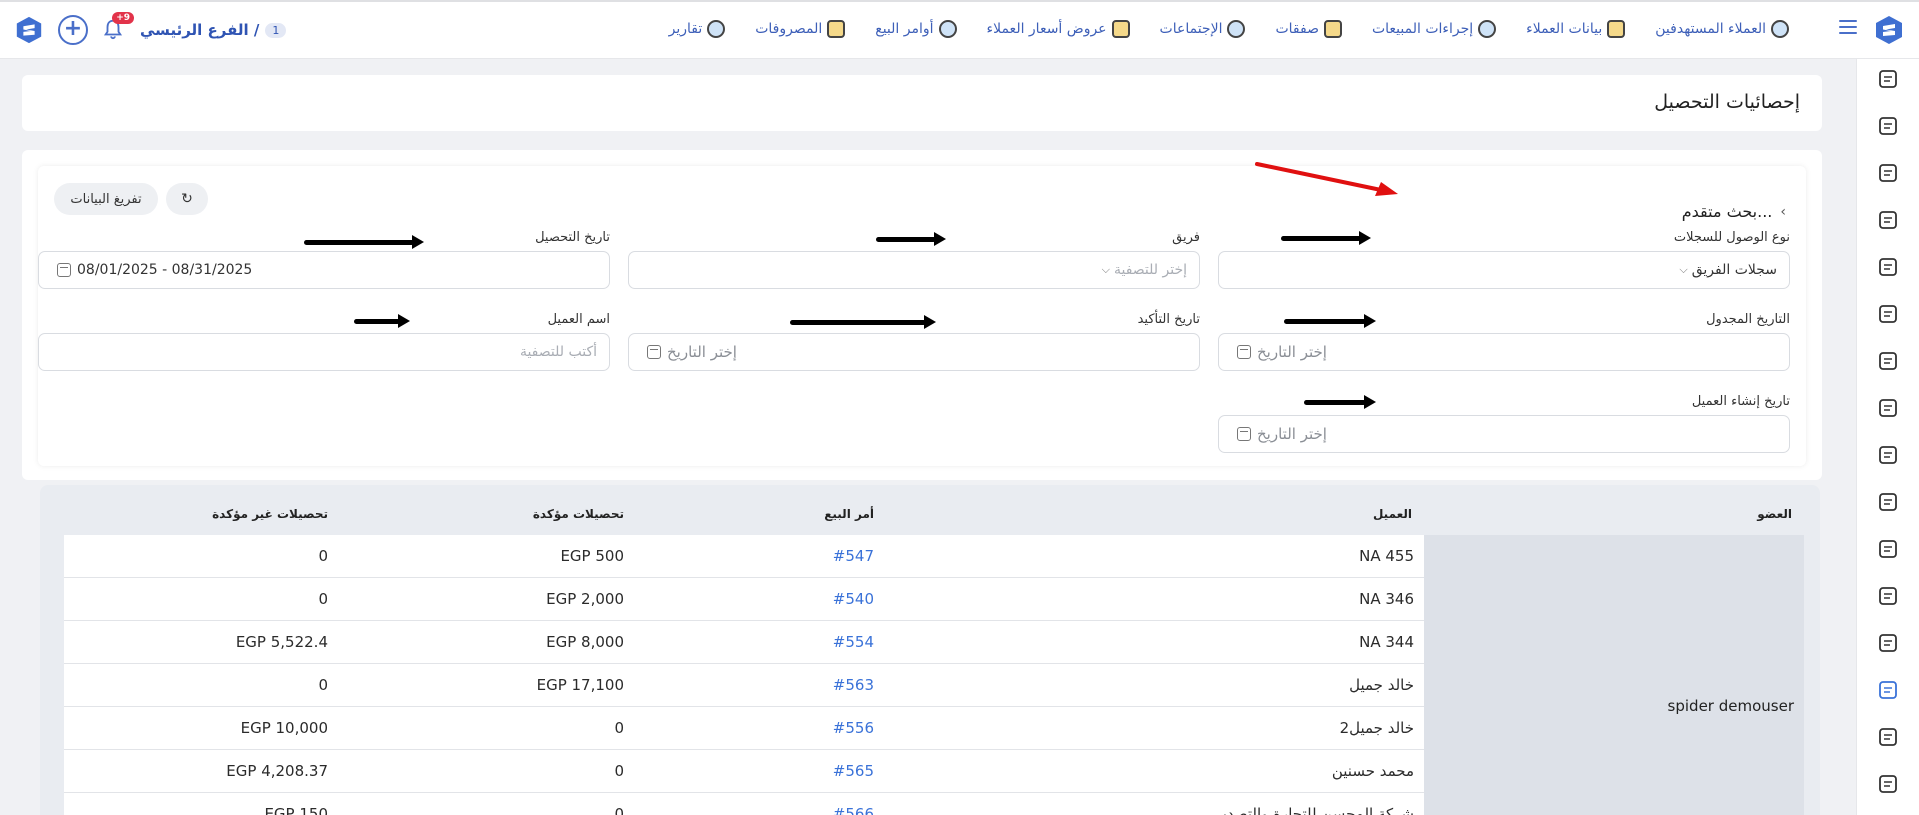  I want to click on access-type-select: سجلات الفريق ⌵, so click(1504, 270).